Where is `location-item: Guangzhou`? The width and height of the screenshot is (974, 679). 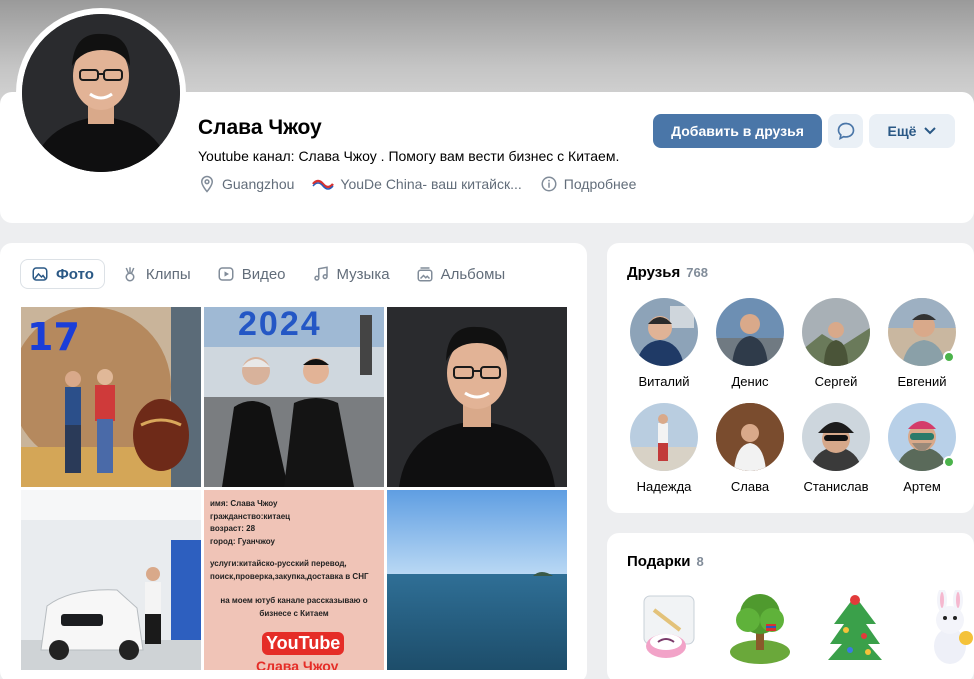 location-item: Guangzhou is located at coordinates (246, 184).